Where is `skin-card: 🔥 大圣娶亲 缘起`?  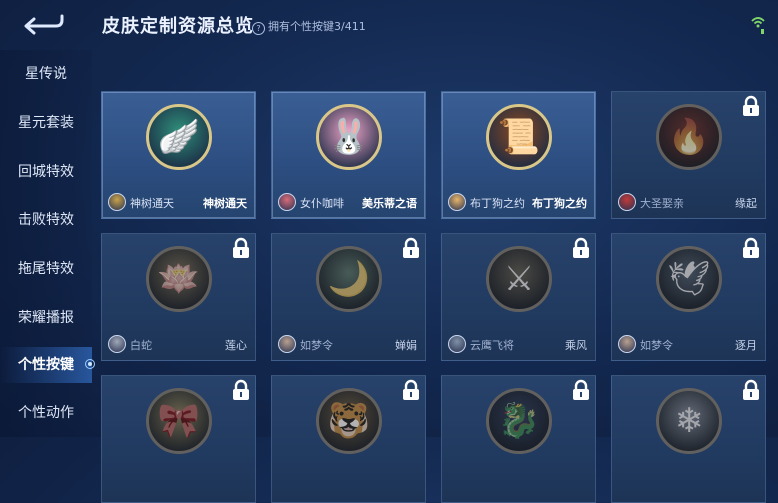 skin-card: 🔥 大圣娶亲 缘起 is located at coordinates (688, 155).